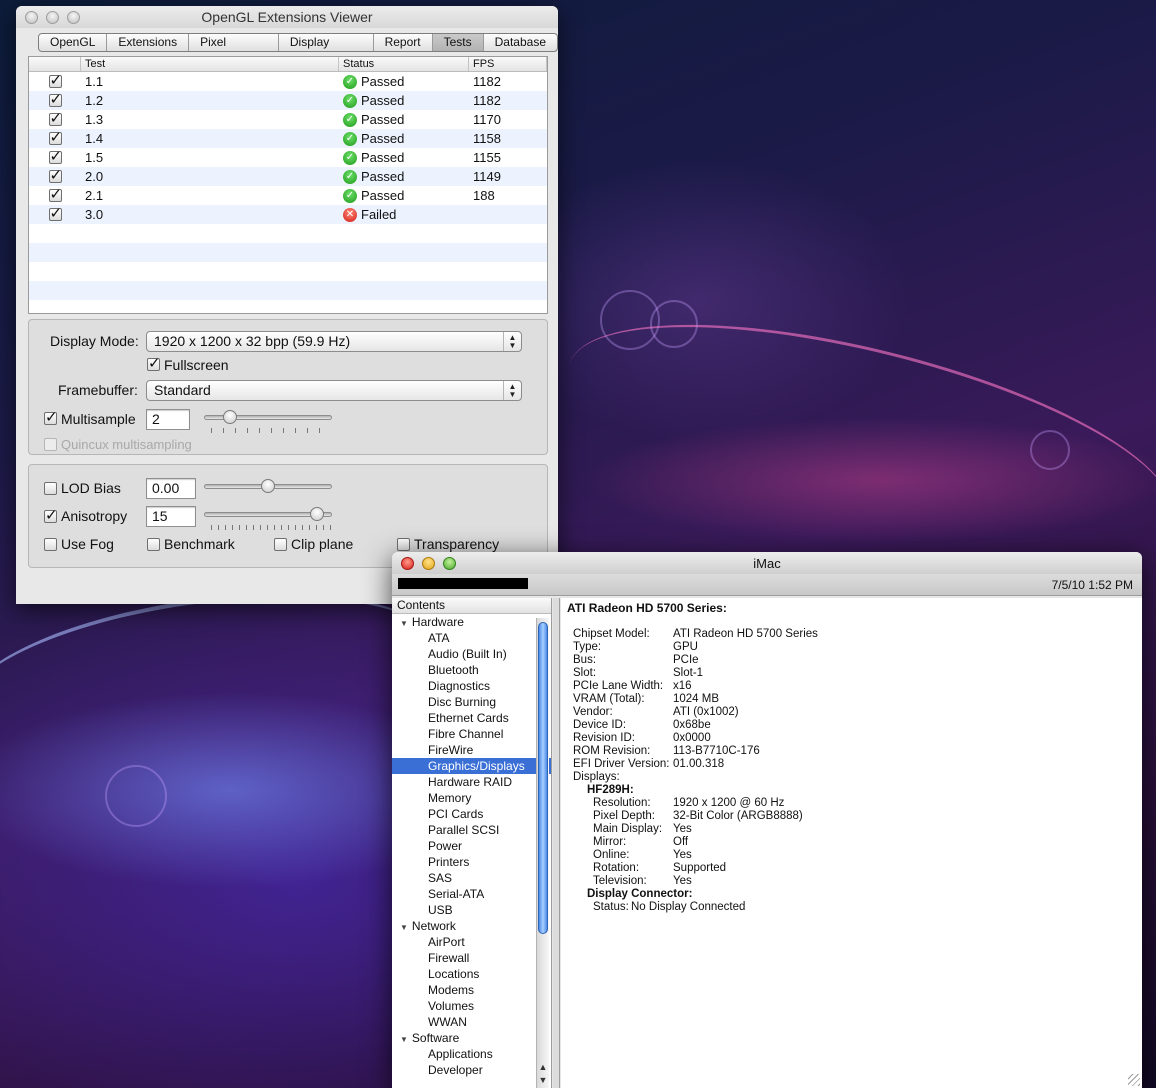 The width and height of the screenshot is (1156, 1088). I want to click on tree-item-firewall: Firewall, so click(471, 958).